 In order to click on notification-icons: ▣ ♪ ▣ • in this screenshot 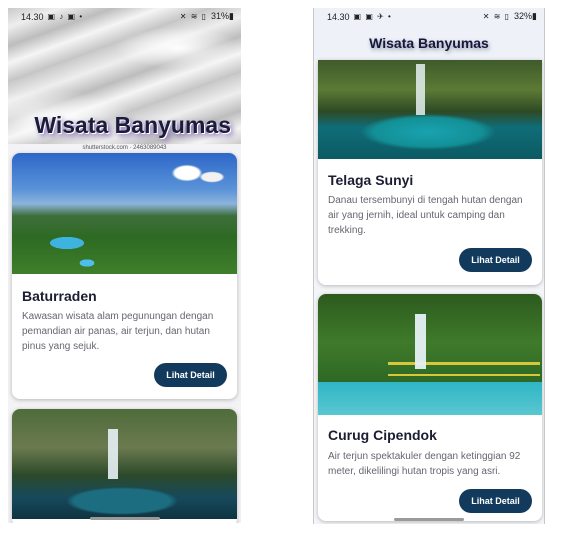, I will do `click(65, 16)`.